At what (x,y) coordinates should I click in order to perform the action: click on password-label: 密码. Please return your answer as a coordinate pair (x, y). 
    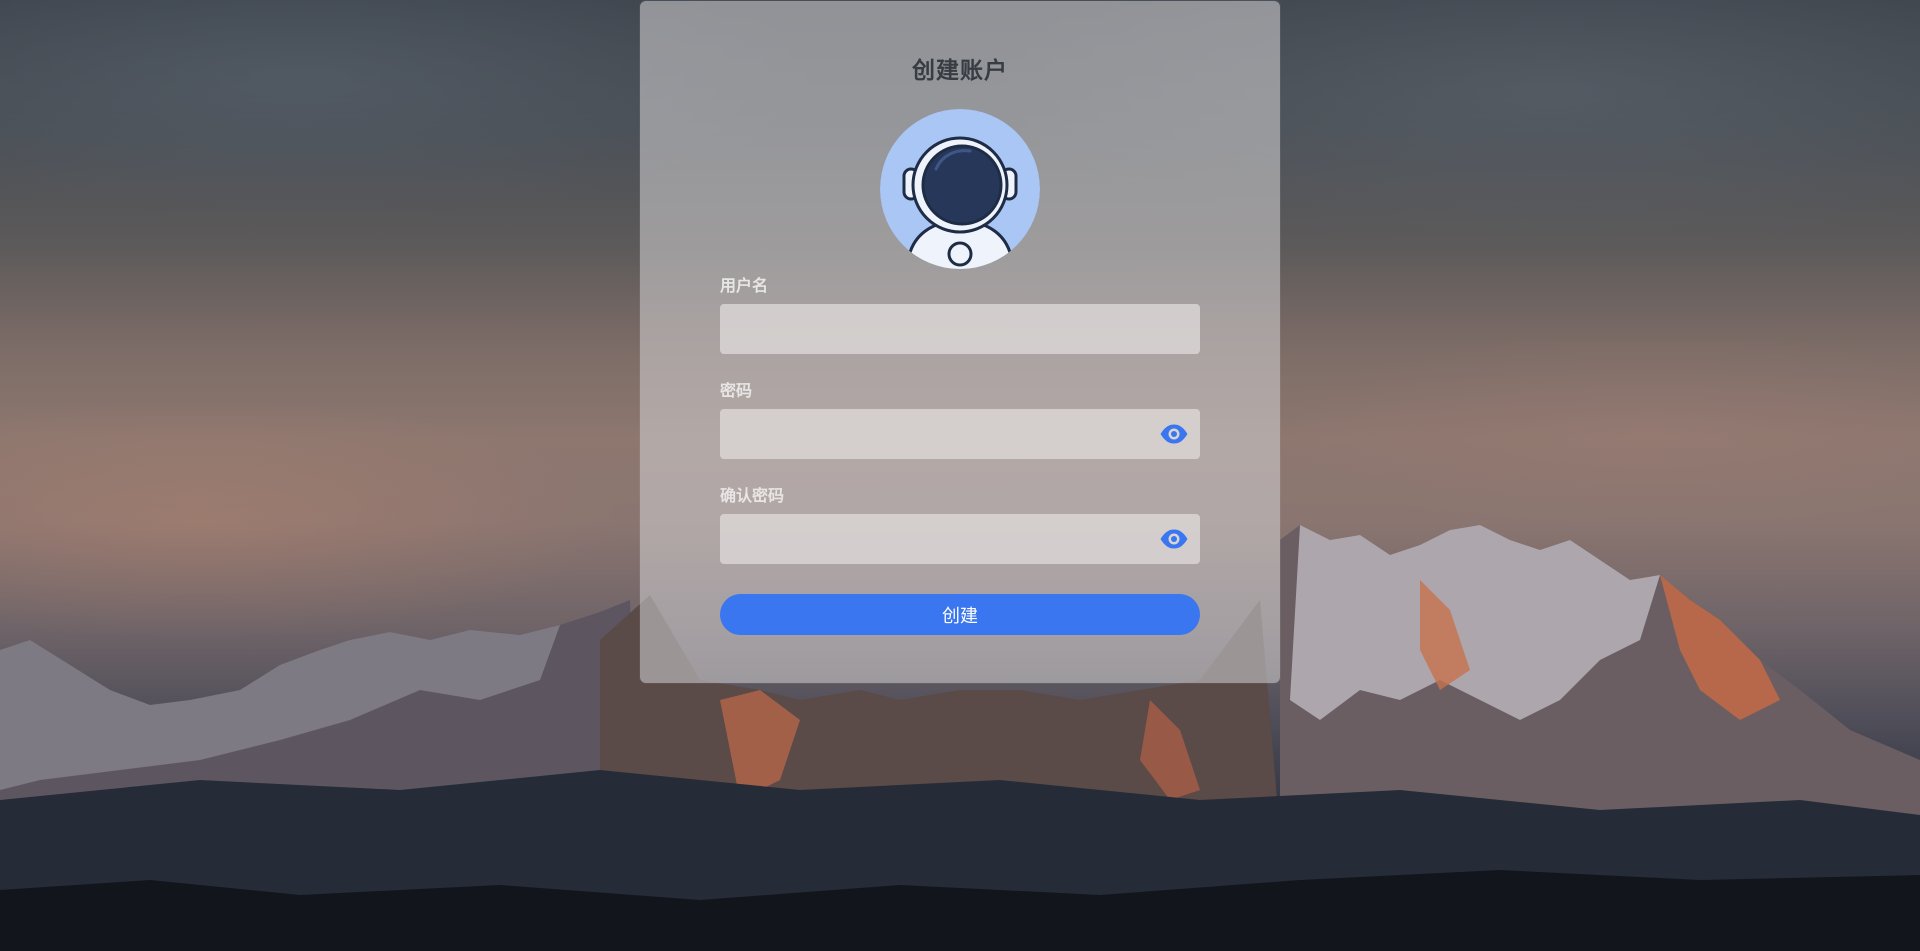
    Looking at the image, I should click on (736, 390).